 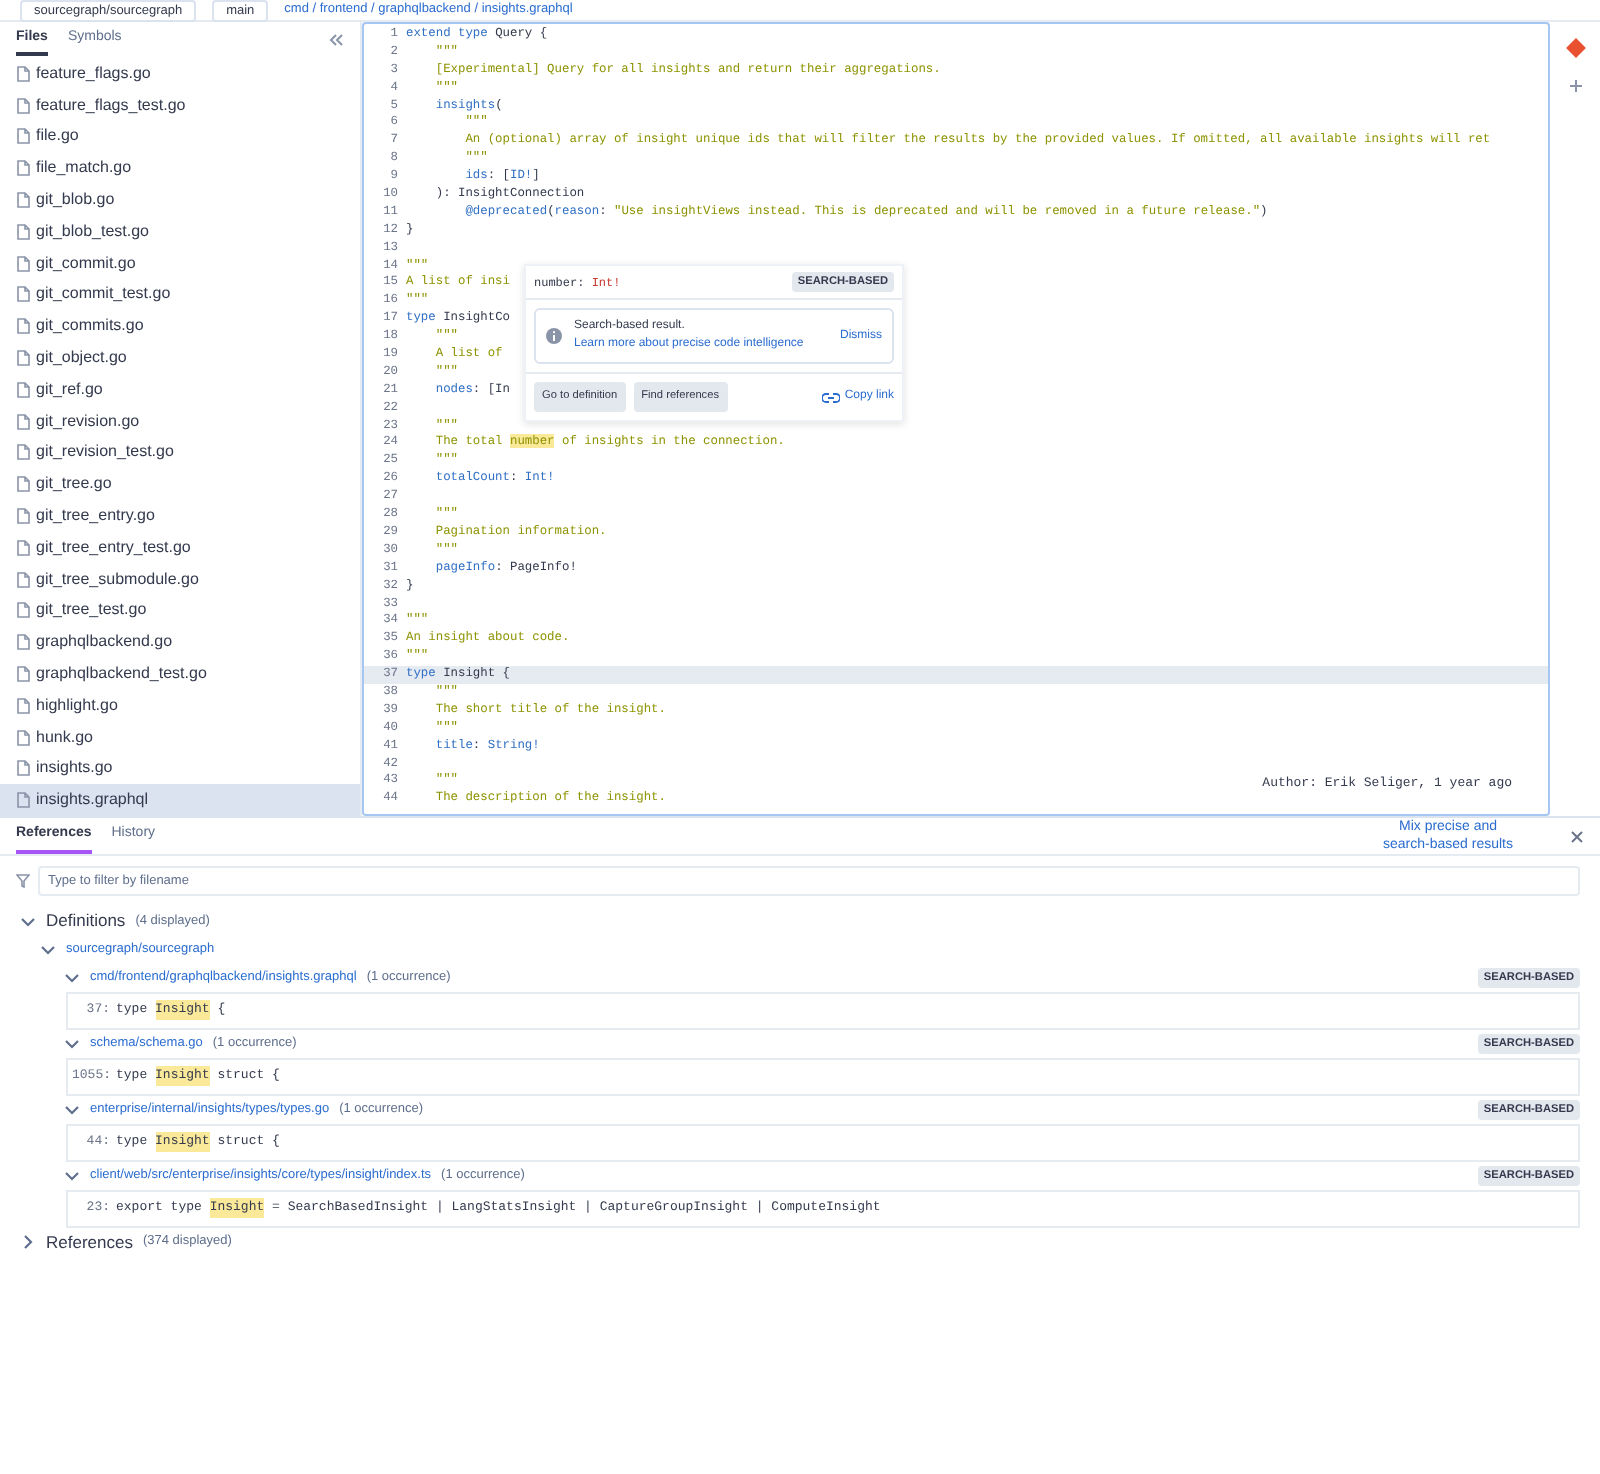 I want to click on filter-icon, so click(x=23, y=881).